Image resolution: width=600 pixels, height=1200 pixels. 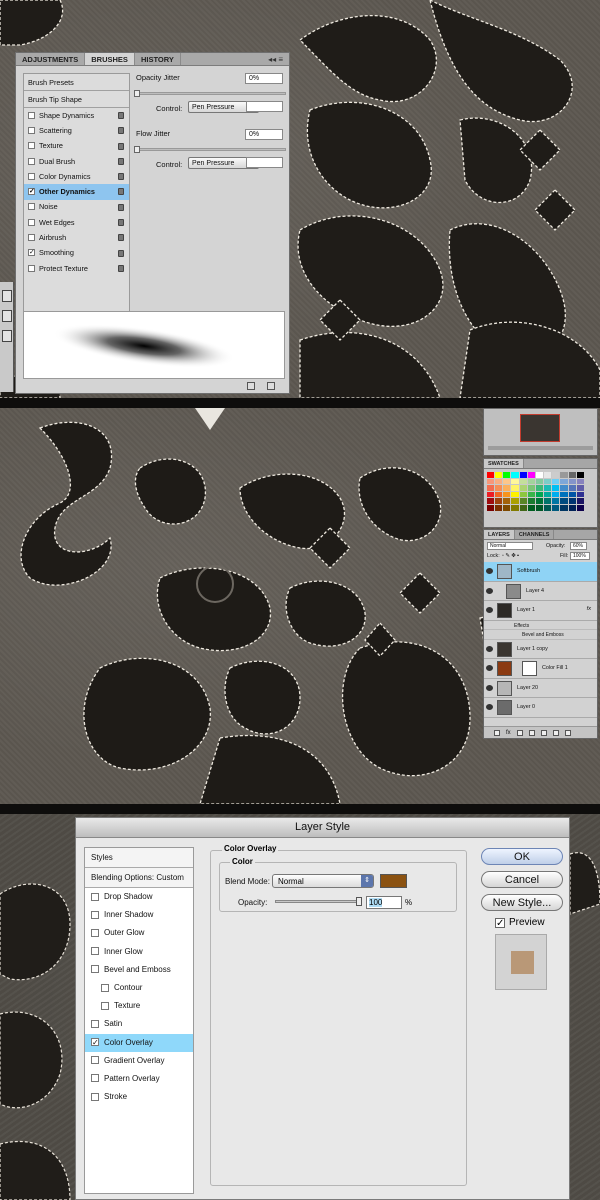 I want to click on style-item: Outer Glow, so click(x=139, y=933).